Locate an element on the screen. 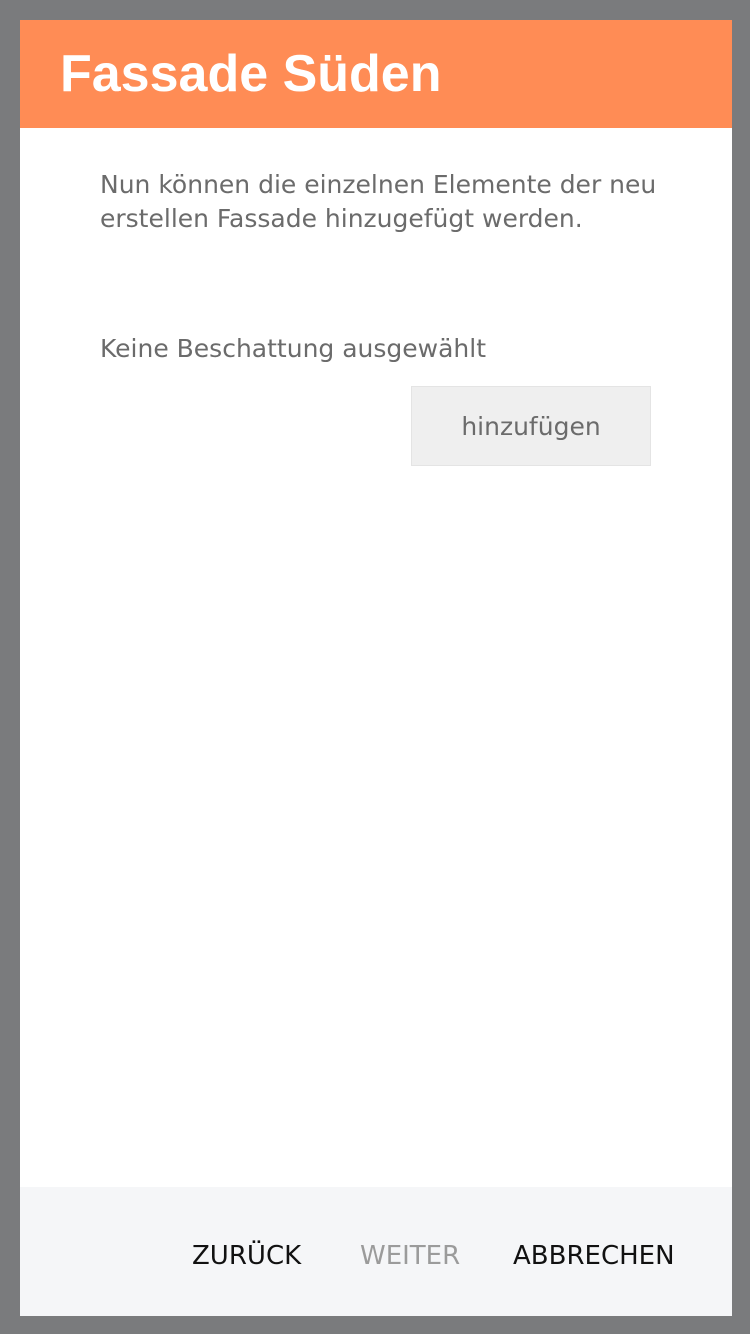 This screenshot has width=750, height=1334. cancel-button: ABBRECHEN is located at coordinates (594, 1256).